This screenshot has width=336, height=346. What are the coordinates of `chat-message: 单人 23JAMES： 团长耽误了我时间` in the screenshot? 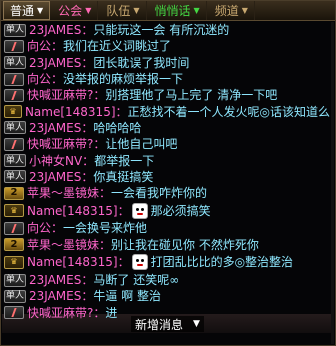 It's located at (167, 63).